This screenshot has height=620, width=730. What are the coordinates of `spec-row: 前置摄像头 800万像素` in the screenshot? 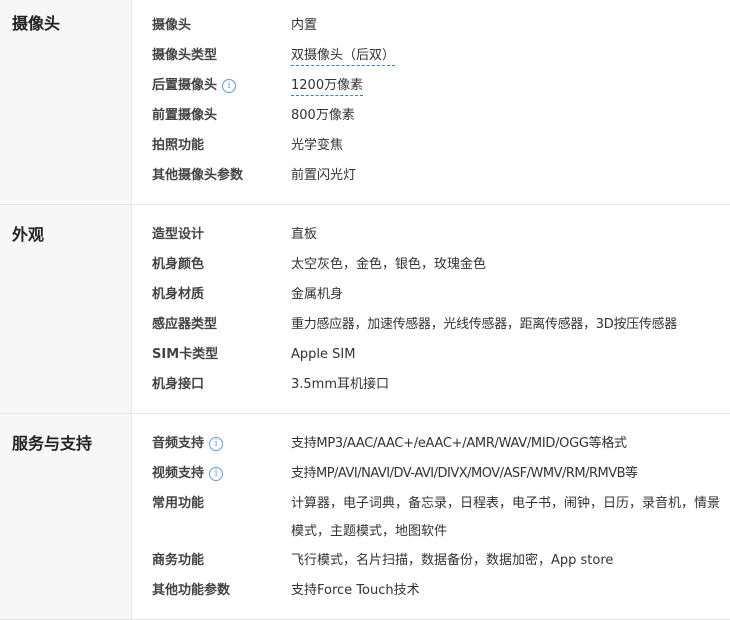 It's located at (431, 116).